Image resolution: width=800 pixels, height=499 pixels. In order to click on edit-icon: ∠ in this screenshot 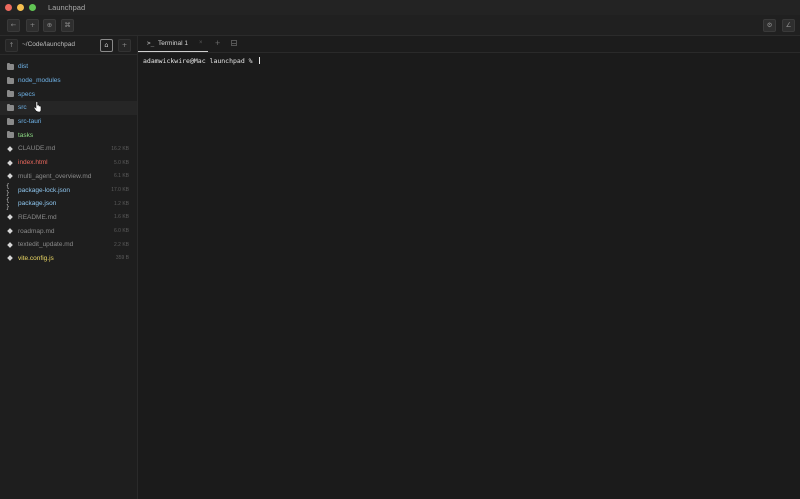, I will do `click(788, 25)`.